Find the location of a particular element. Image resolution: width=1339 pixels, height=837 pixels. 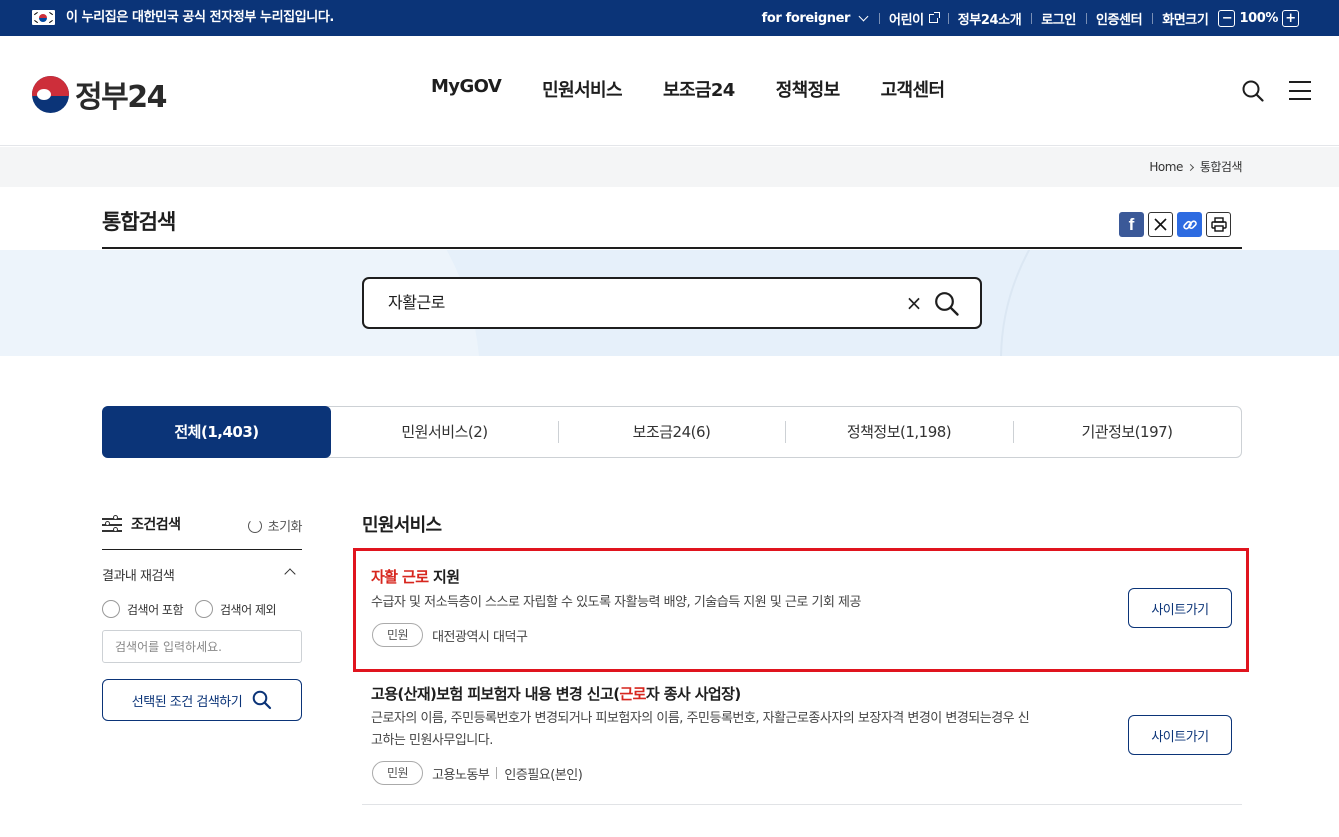

breadcrumb-current: 통합검색 is located at coordinates (1221, 167).